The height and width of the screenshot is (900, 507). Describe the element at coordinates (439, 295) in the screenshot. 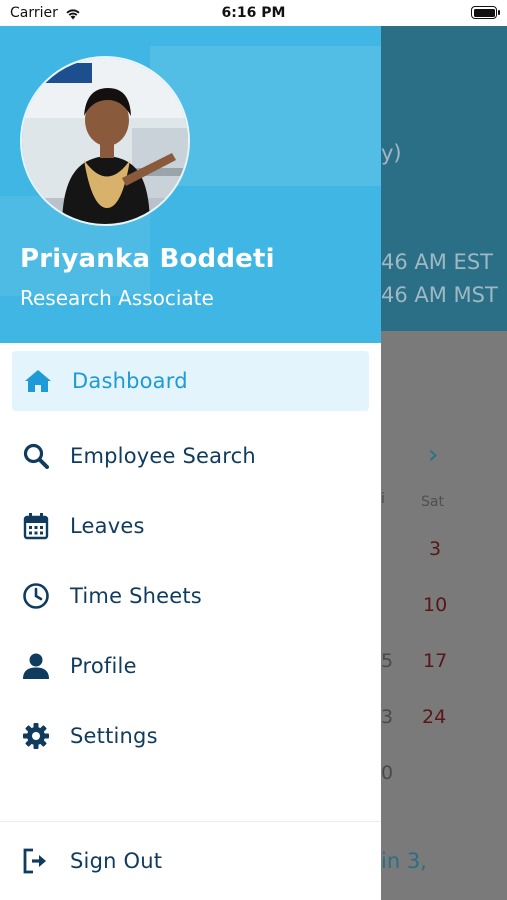

I see `background-time-mst: 46 AM MST` at that location.